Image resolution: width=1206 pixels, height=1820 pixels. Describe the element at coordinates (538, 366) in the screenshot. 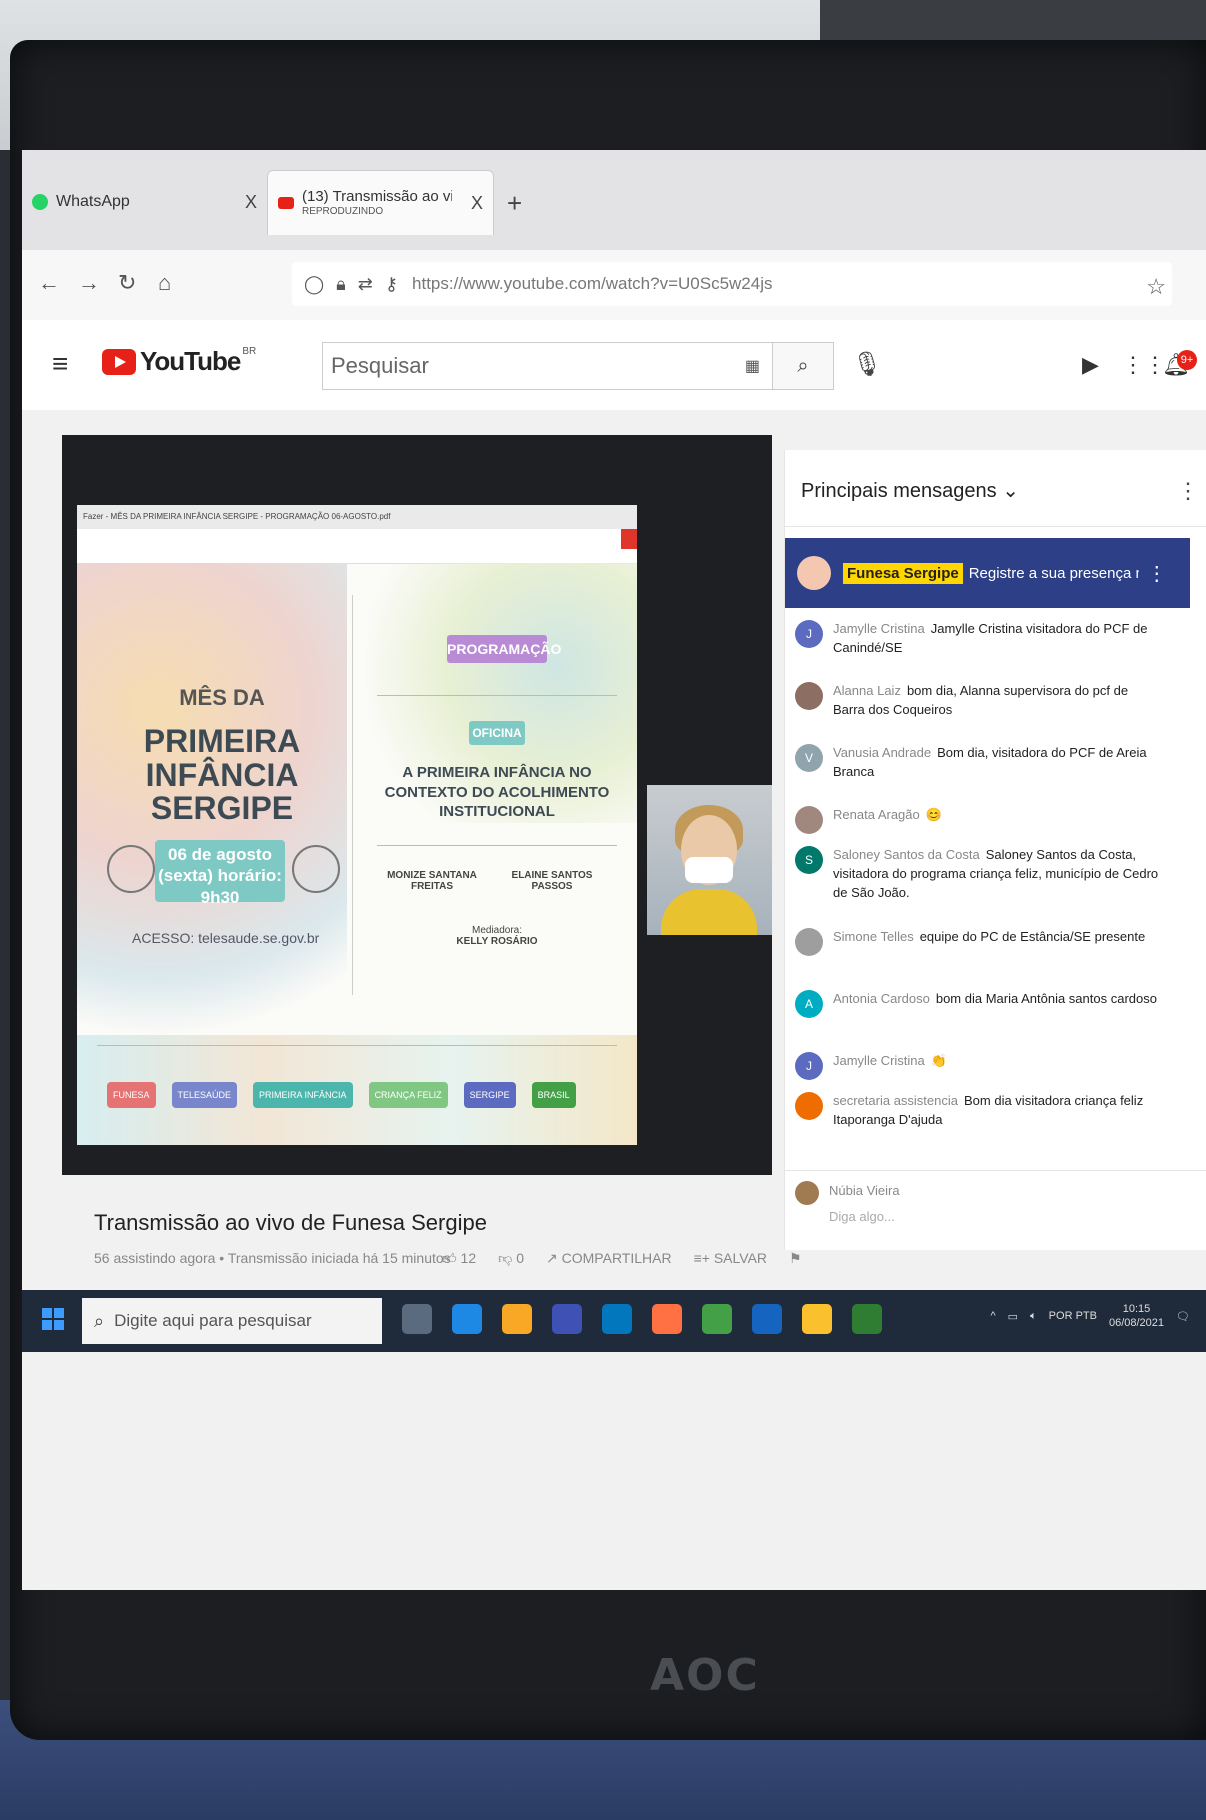

I see `search-input: Pesquisar` at that location.